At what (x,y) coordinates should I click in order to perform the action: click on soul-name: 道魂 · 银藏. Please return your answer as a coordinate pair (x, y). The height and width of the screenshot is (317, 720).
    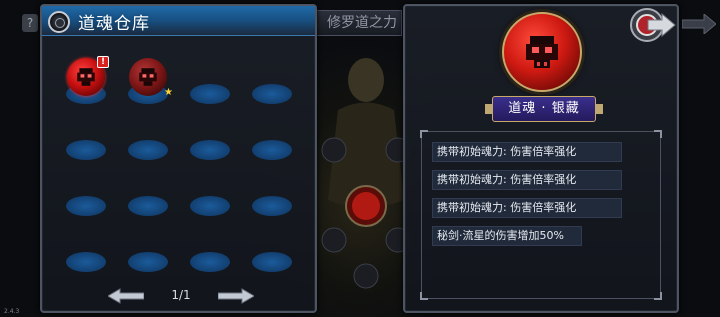
    Looking at the image, I should click on (544, 108).